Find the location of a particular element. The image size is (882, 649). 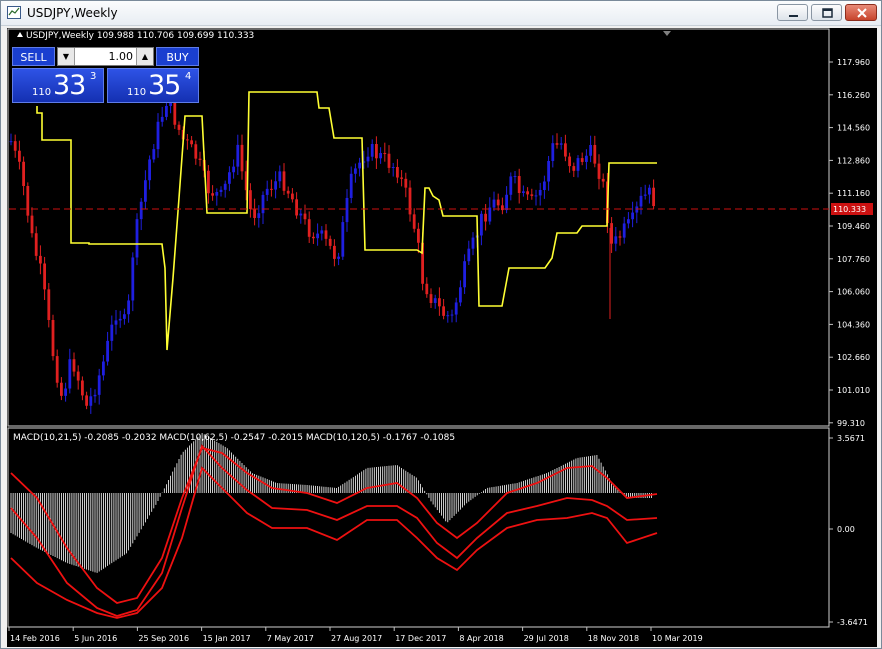

sell-price-fraction: 3 is located at coordinates (93, 76).